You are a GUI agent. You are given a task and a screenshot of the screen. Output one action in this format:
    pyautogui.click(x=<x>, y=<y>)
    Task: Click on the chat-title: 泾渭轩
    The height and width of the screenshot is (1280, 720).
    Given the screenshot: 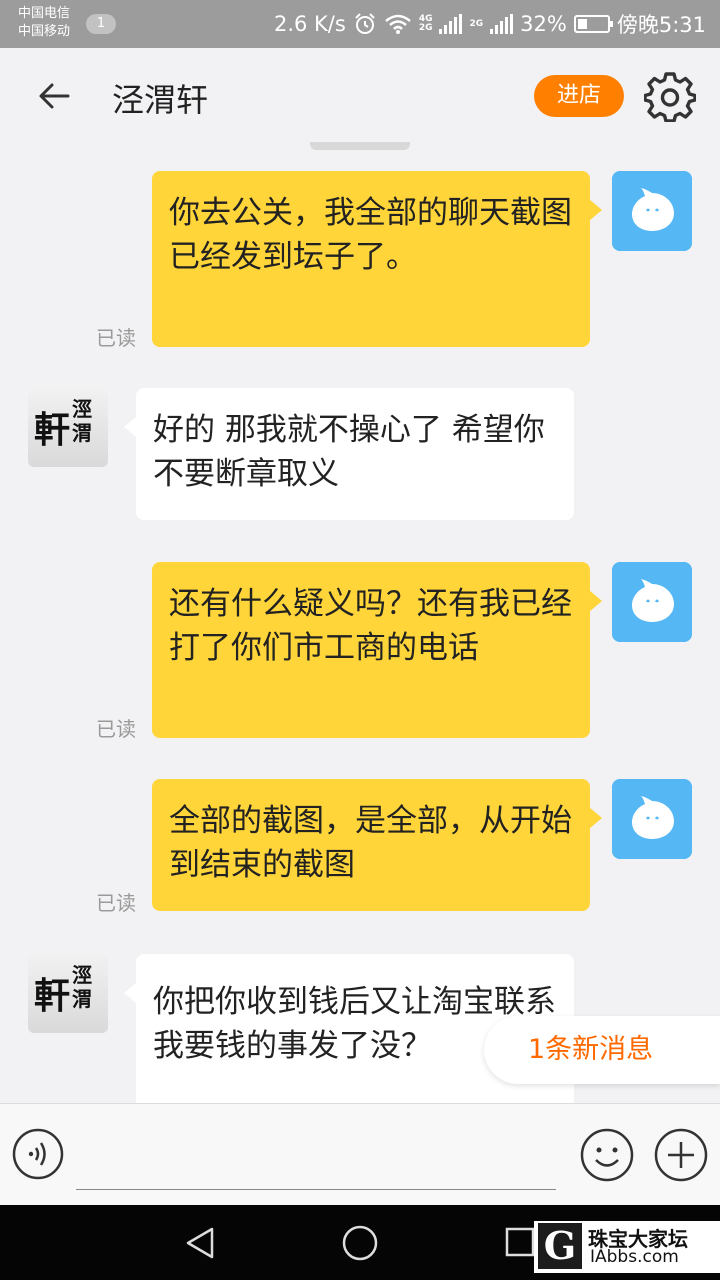 What is the action you would take?
    pyautogui.click(x=160, y=100)
    